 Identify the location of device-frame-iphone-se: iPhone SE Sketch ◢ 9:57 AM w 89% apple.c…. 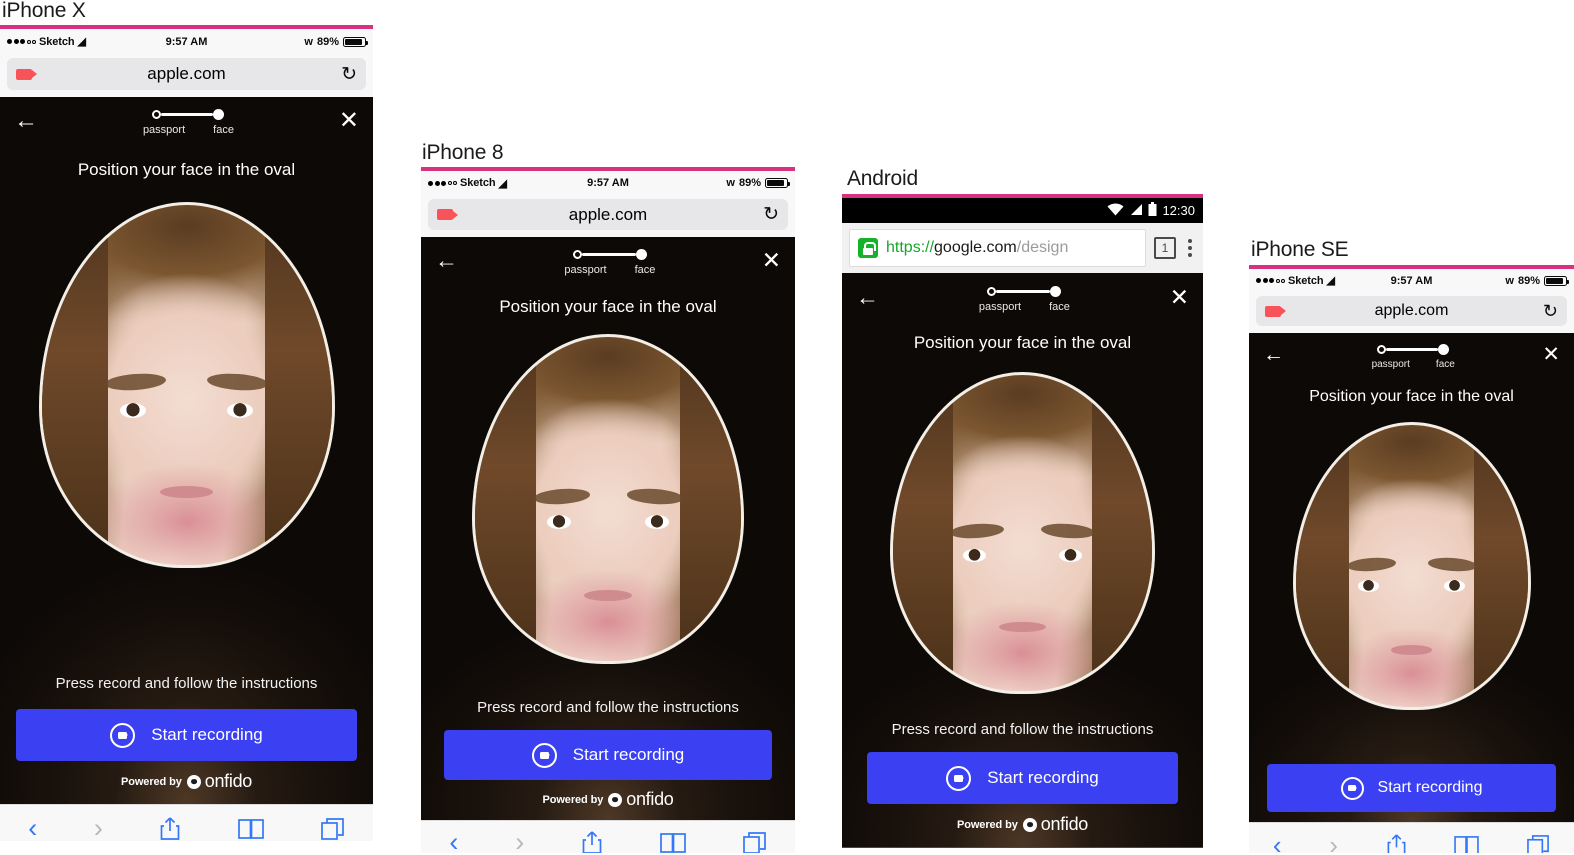
(1411, 546).